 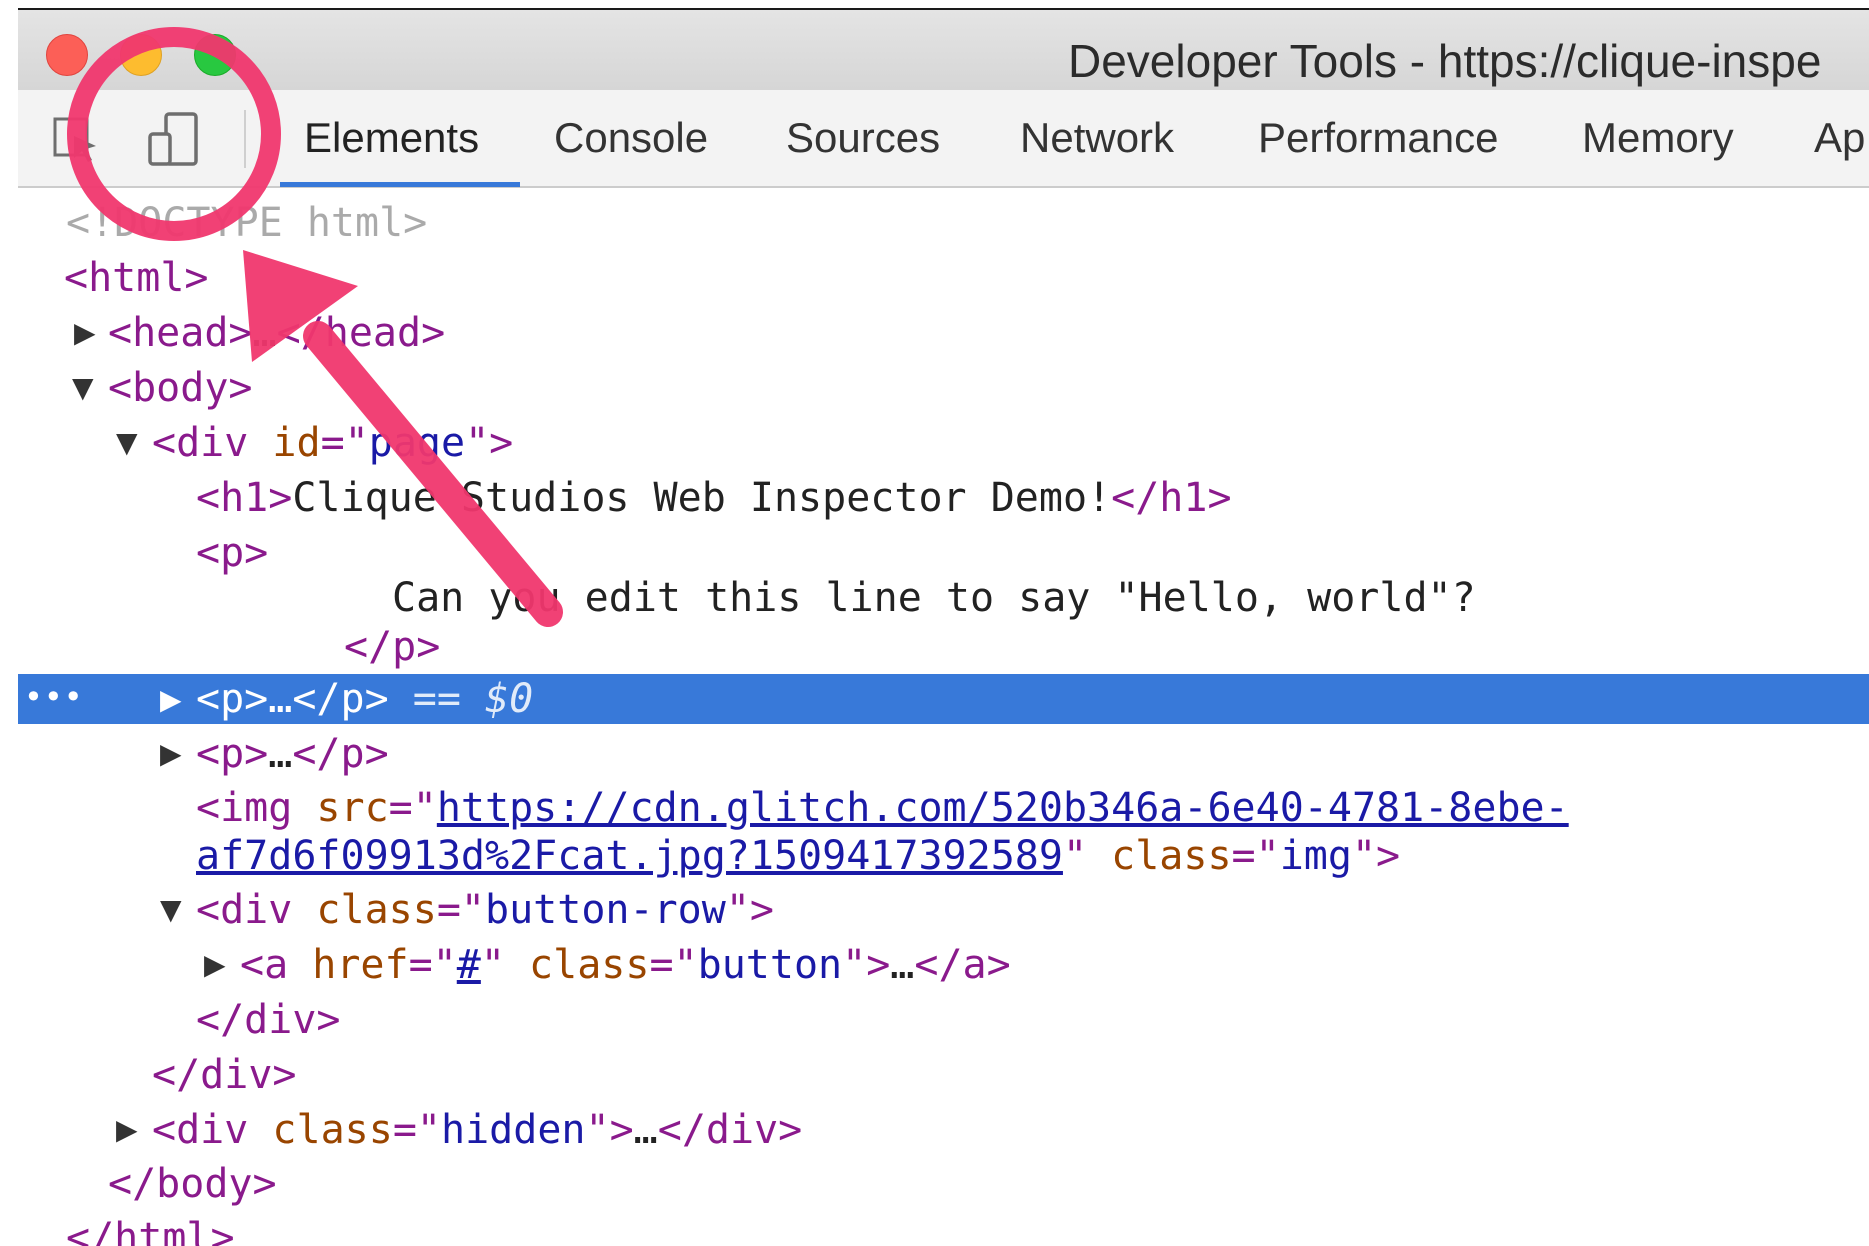 I want to click on head-line: <head>…</head>, so click(x=276, y=333).